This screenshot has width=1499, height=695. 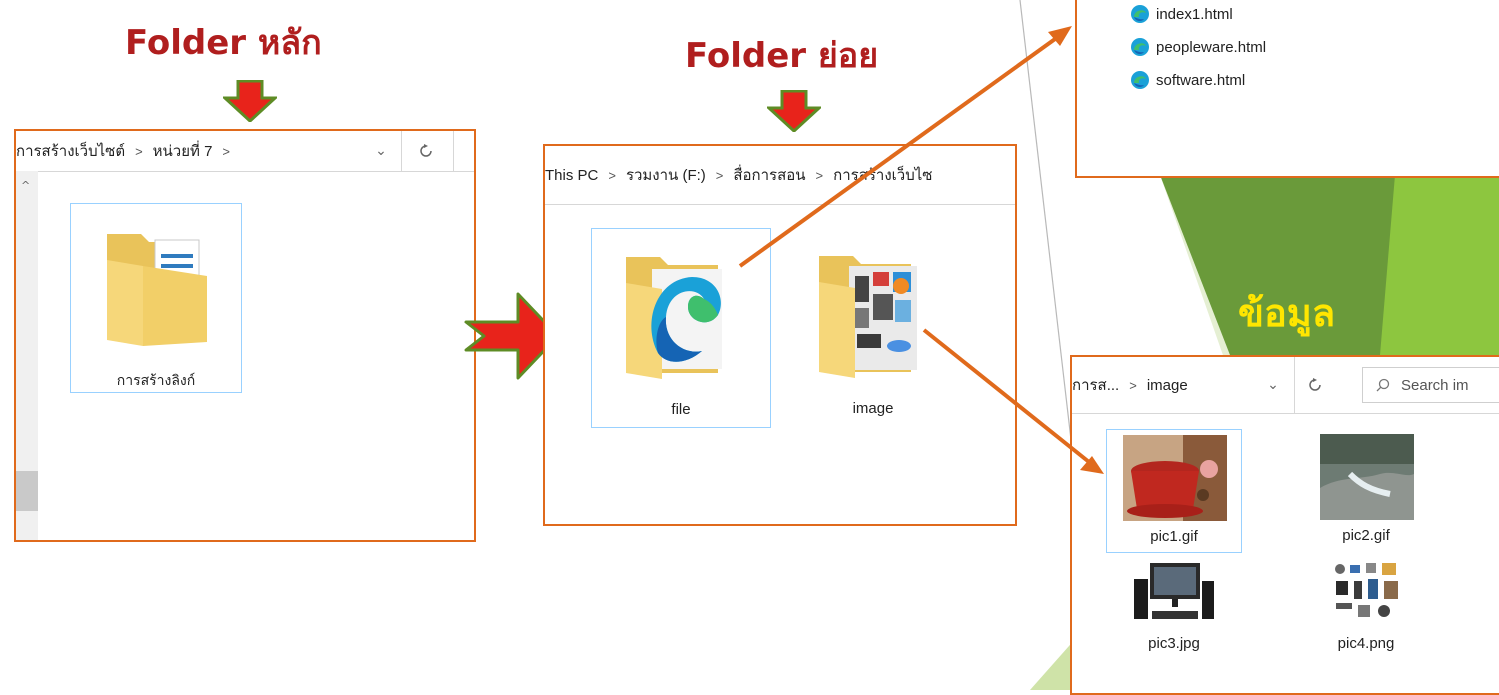 I want to click on breadcrumb-item: การสร้างเว็บไซ, so click(x=882, y=175).